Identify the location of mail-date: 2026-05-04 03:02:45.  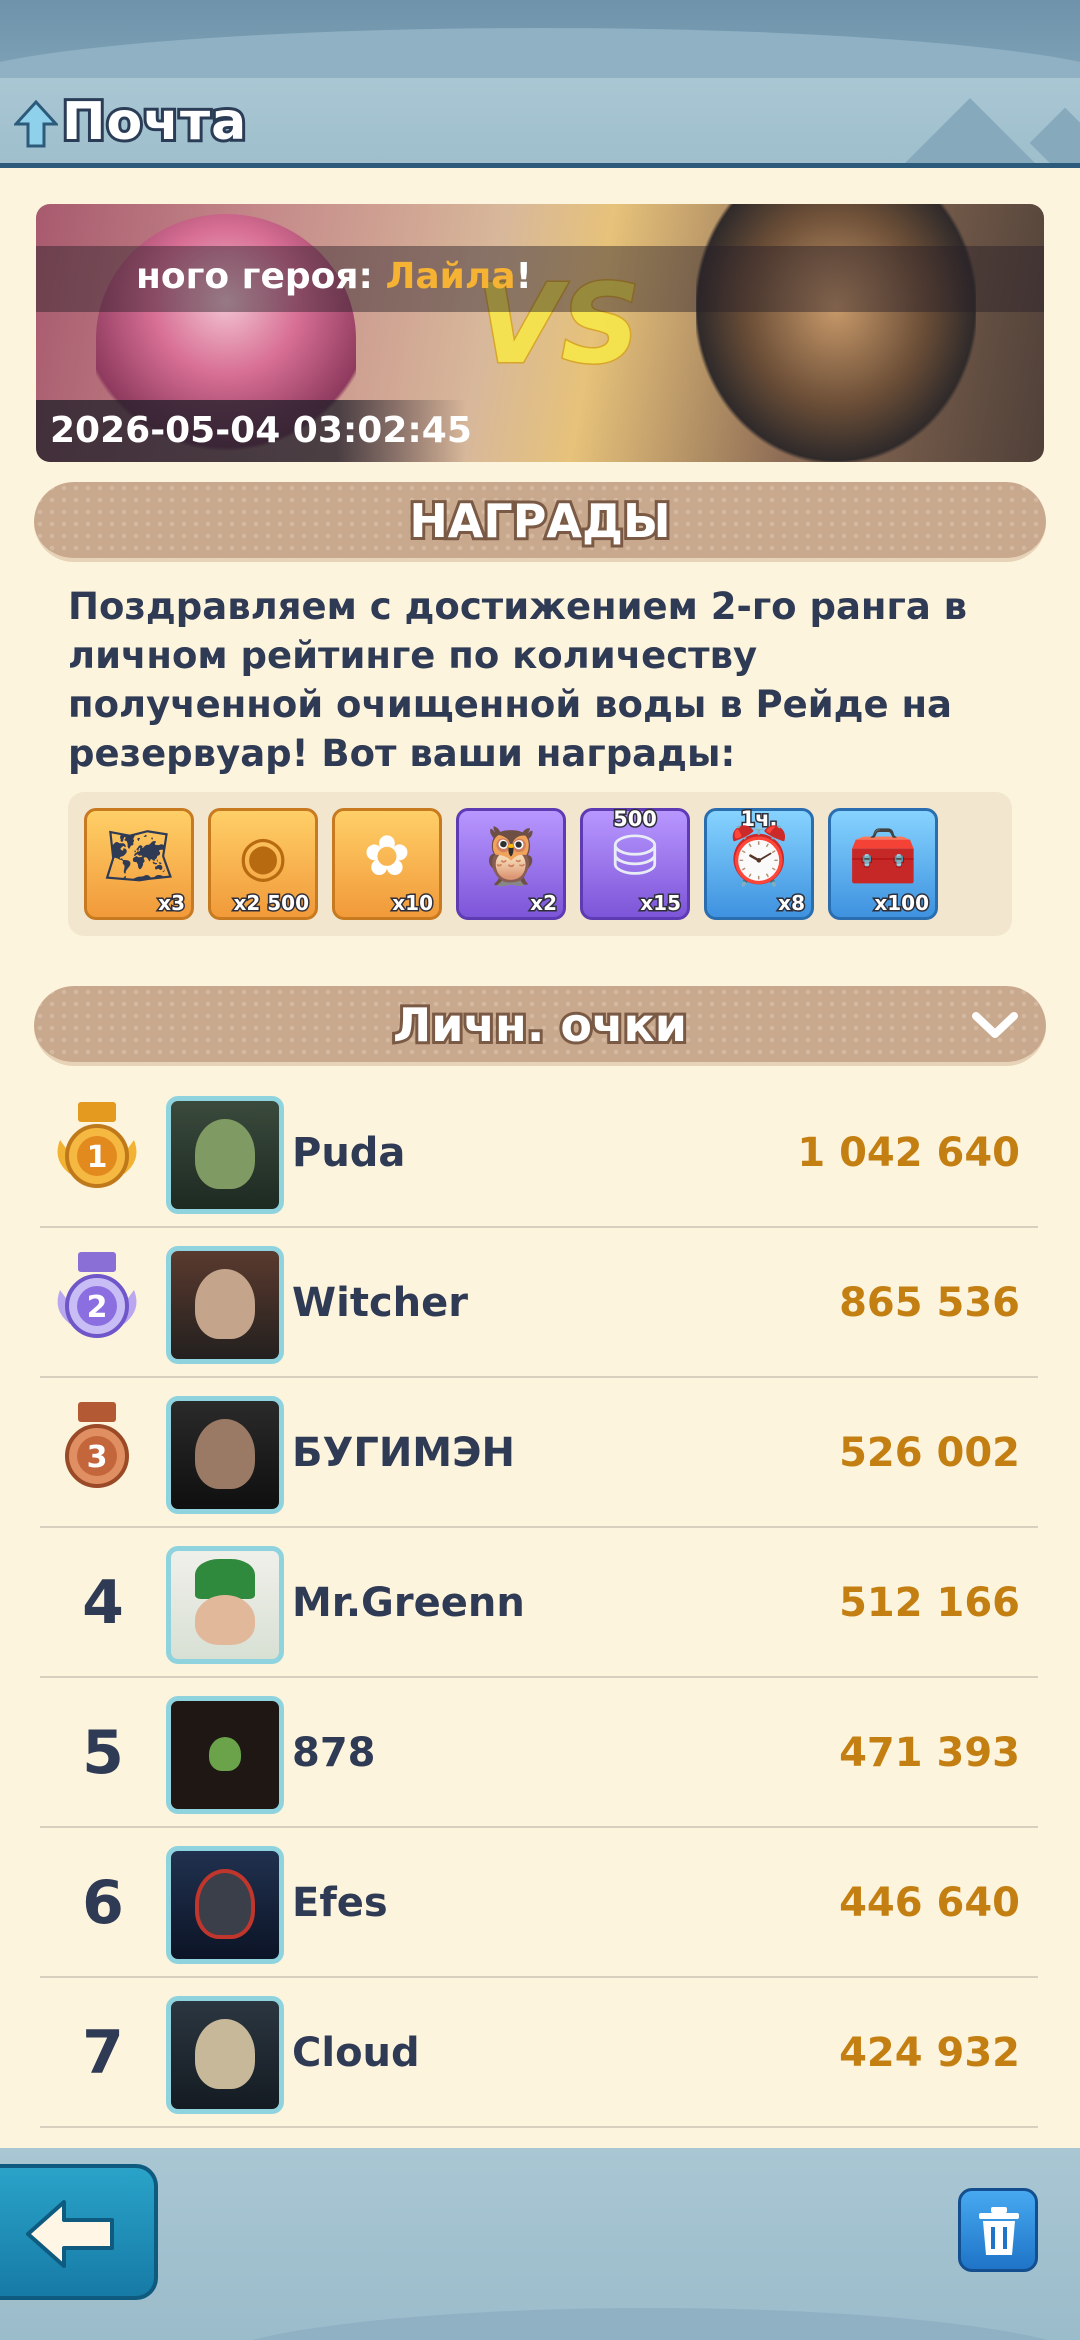
(261, 430).